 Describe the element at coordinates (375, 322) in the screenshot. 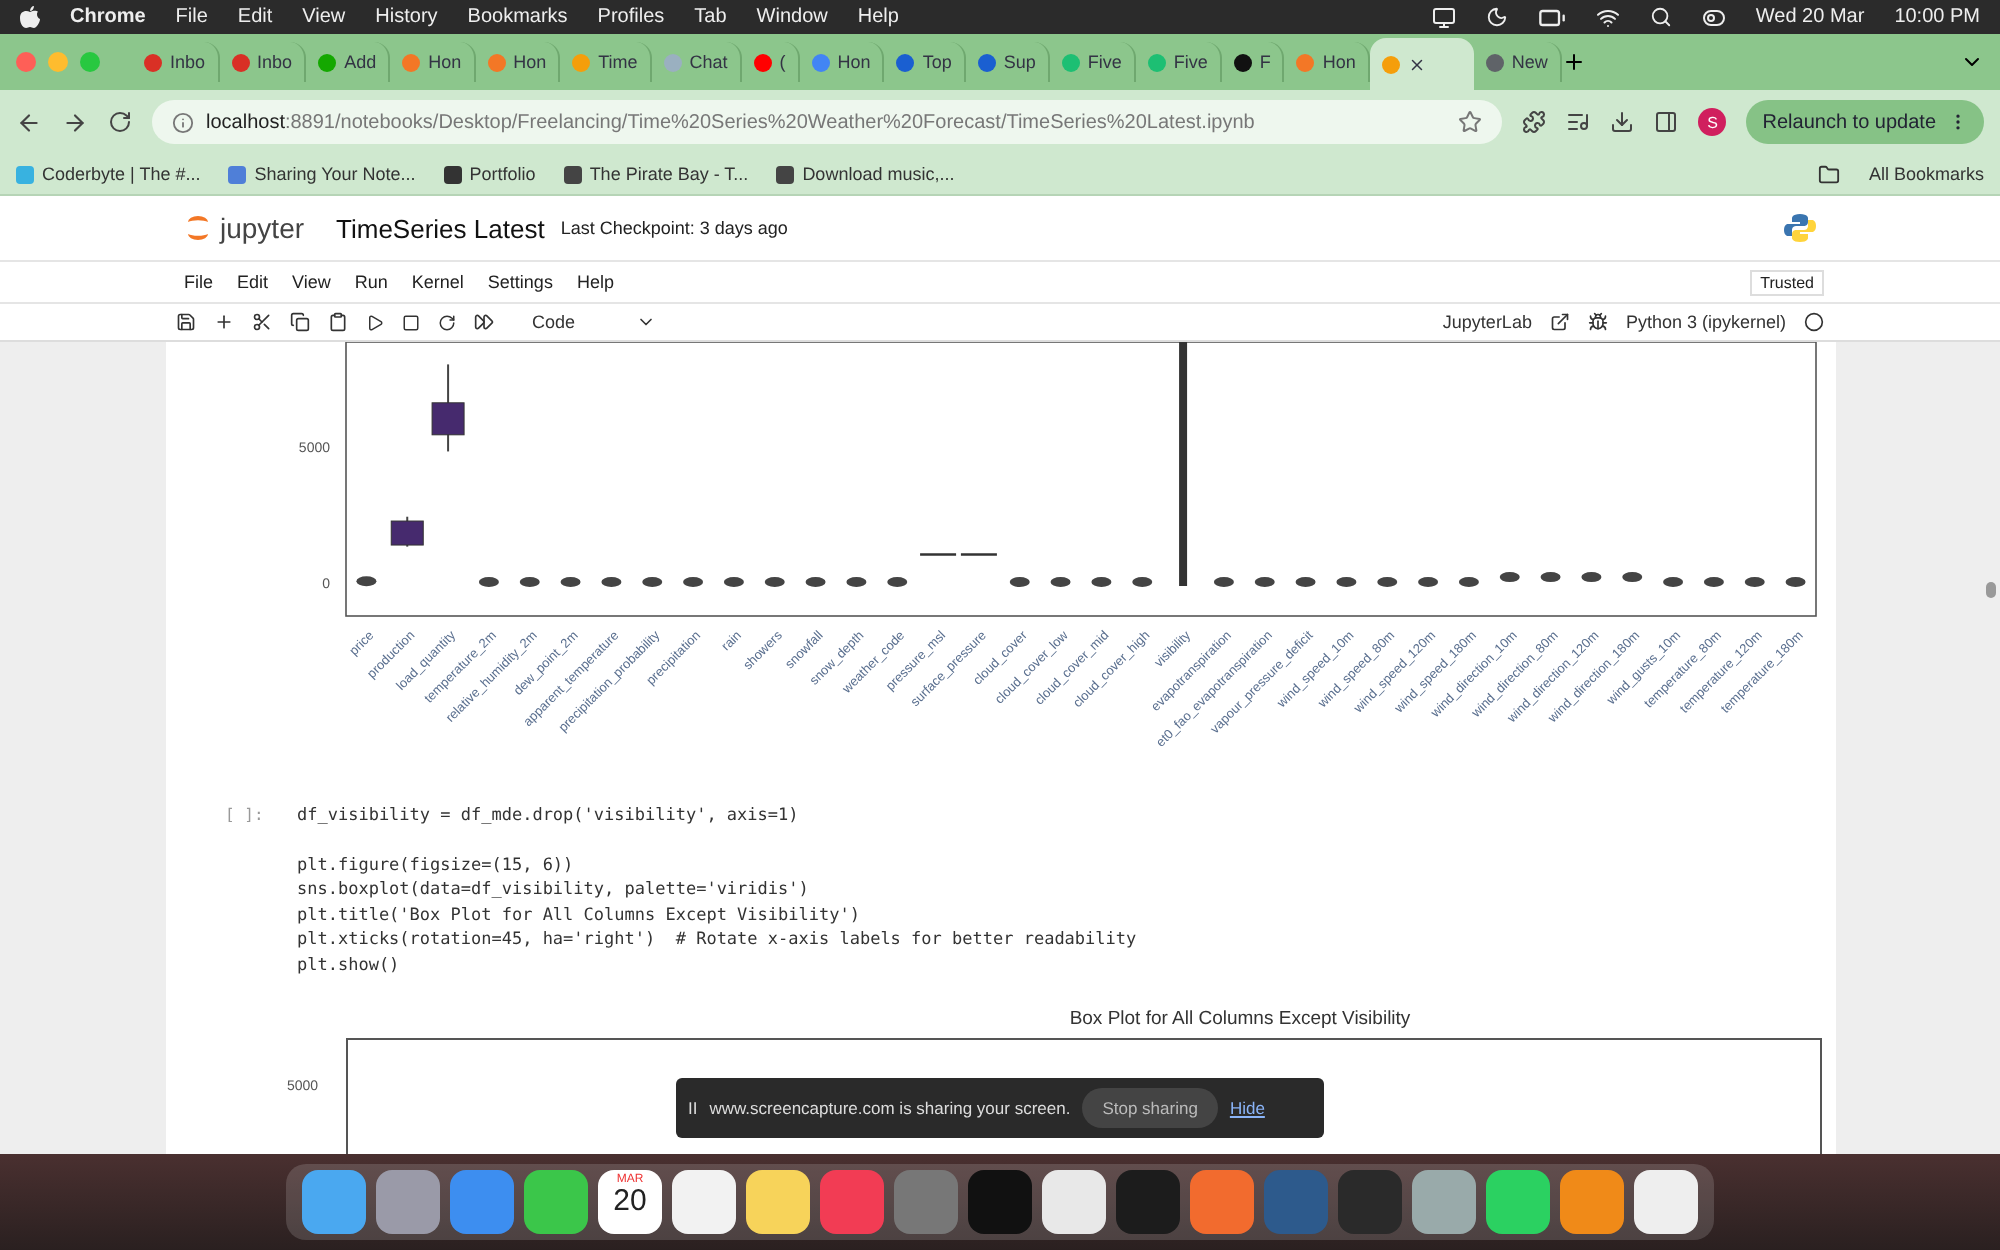

I see `run-icon` at that location.